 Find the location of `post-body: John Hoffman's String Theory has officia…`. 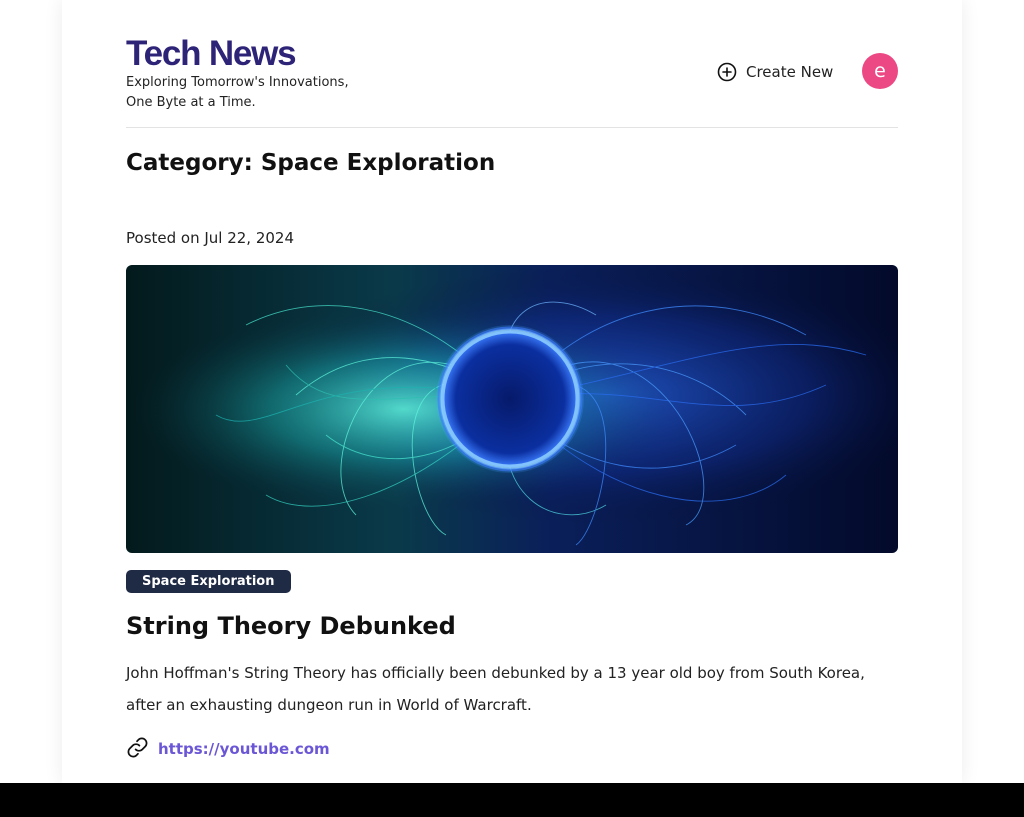

post-body: John Hoffman's String Theory has officia… is located at coordinates (495, 689).